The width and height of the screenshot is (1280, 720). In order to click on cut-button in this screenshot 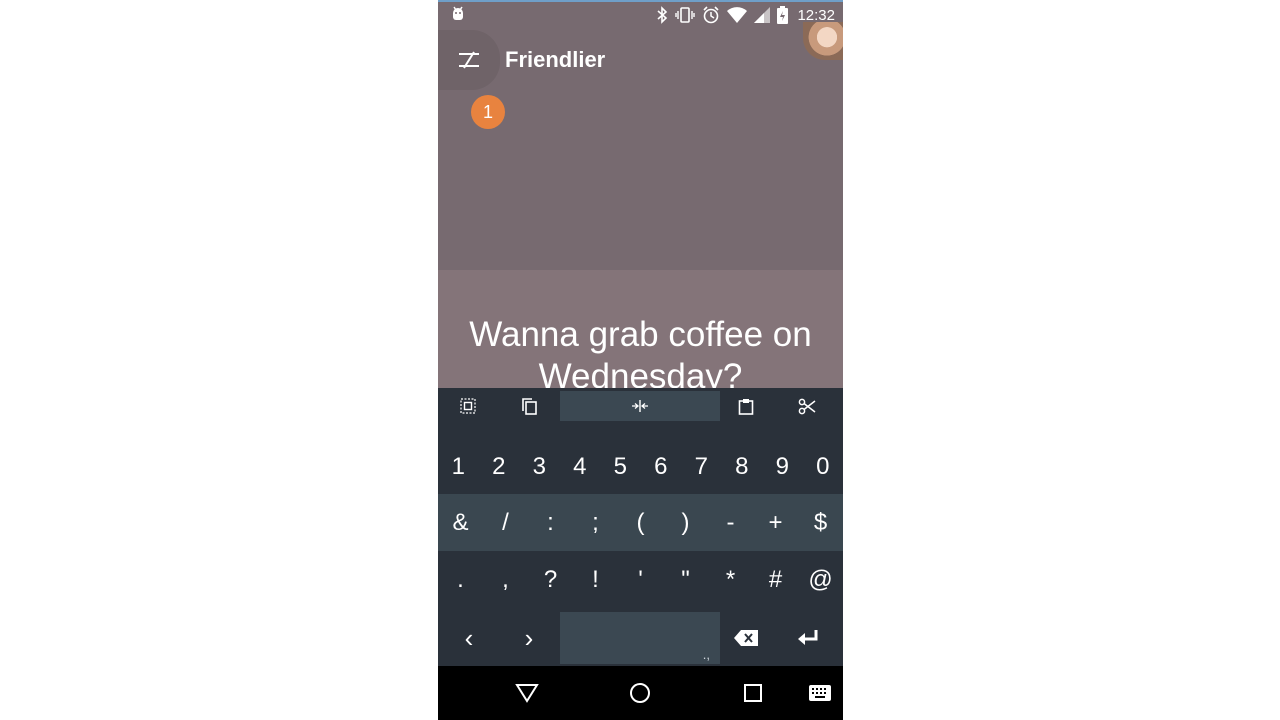, I will do `click(807, 406)`.